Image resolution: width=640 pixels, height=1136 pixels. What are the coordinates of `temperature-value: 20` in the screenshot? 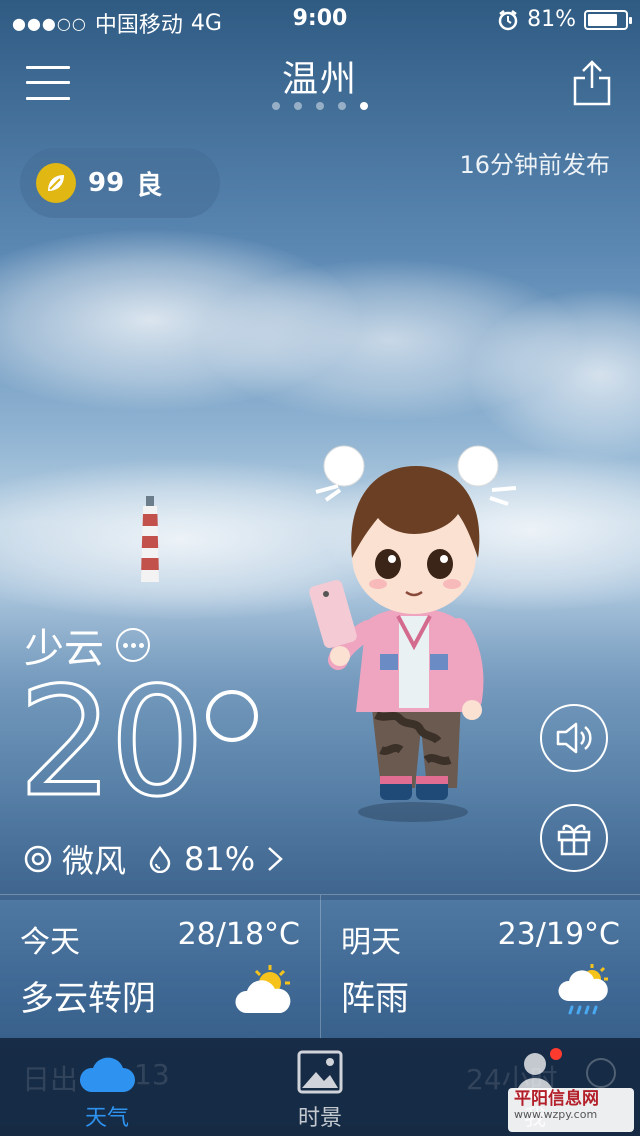 It's located at (112, 743).